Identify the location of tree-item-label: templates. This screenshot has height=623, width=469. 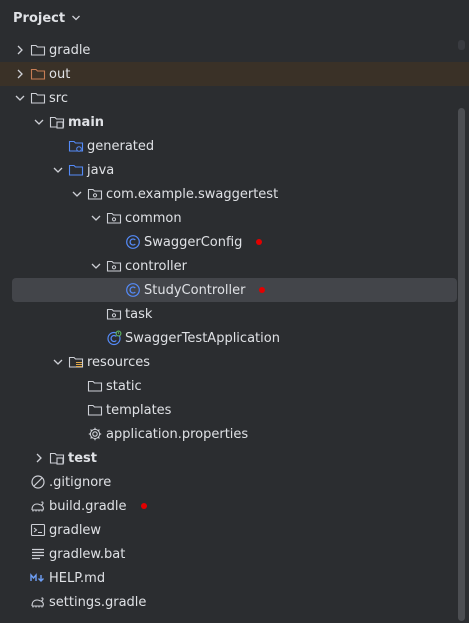
(139, 410).